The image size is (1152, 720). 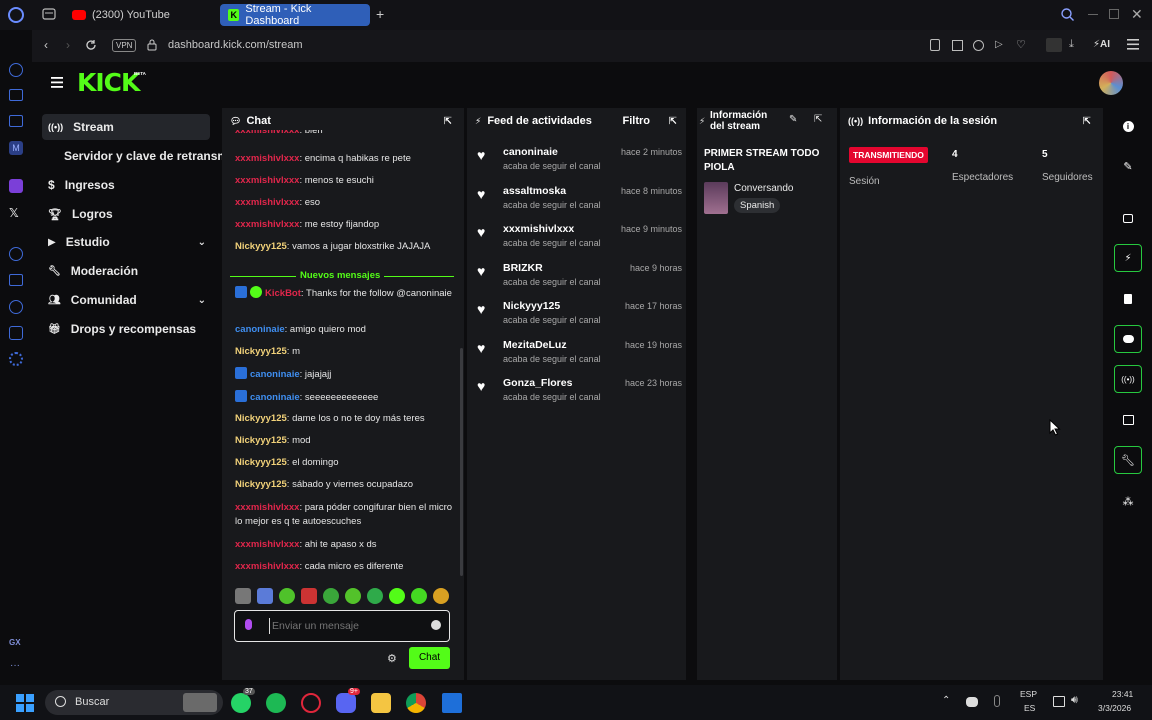 I want to click on player-sidebar-icon, so click(x=16, y=121).